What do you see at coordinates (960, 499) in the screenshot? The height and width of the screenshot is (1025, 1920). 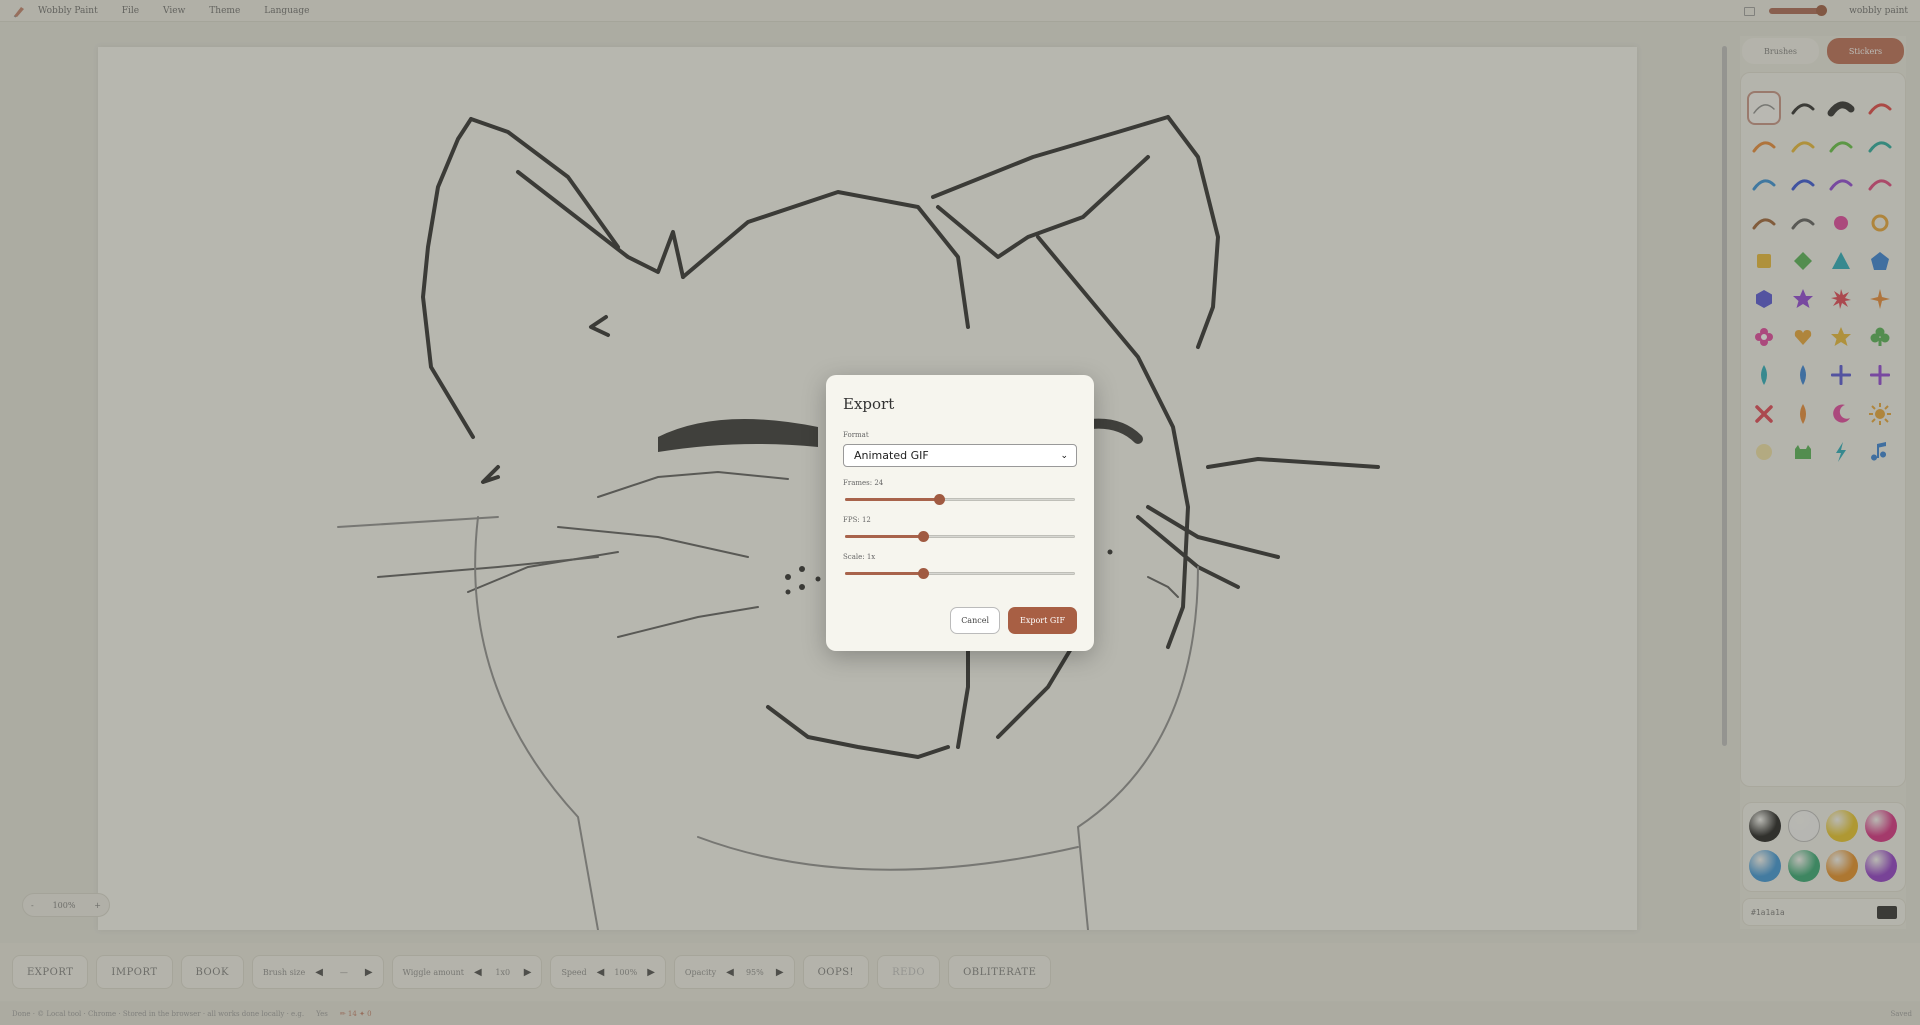 I see `frames-slider` at bounding box center [960, 499].